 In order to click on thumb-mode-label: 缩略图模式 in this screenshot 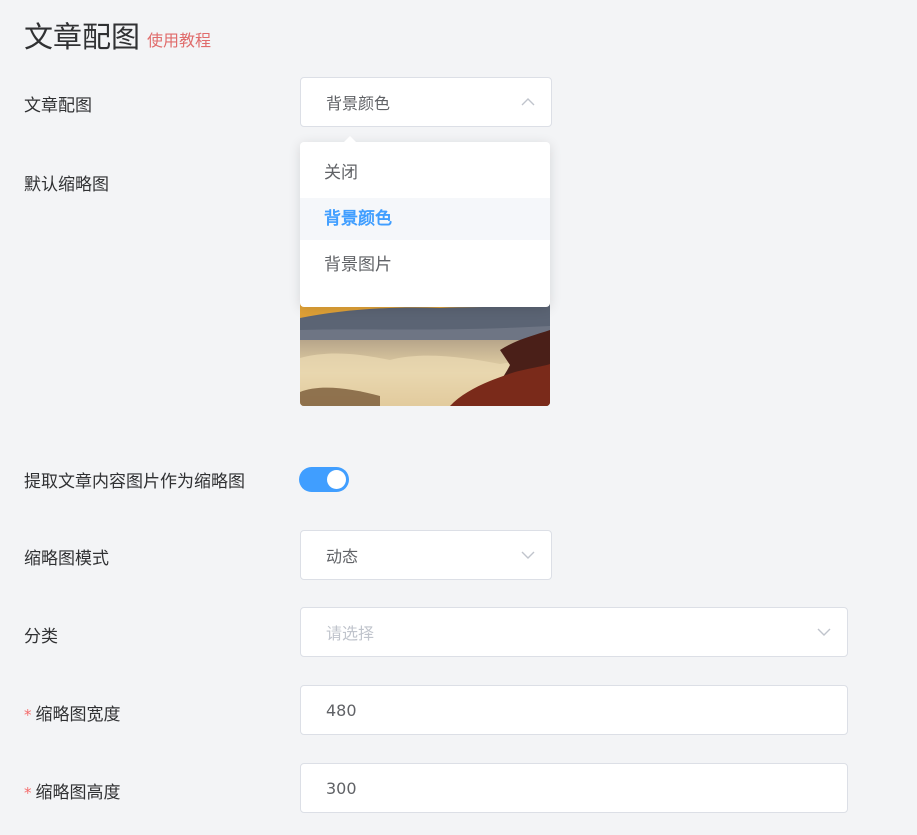, I will do `click(66, 559)`.